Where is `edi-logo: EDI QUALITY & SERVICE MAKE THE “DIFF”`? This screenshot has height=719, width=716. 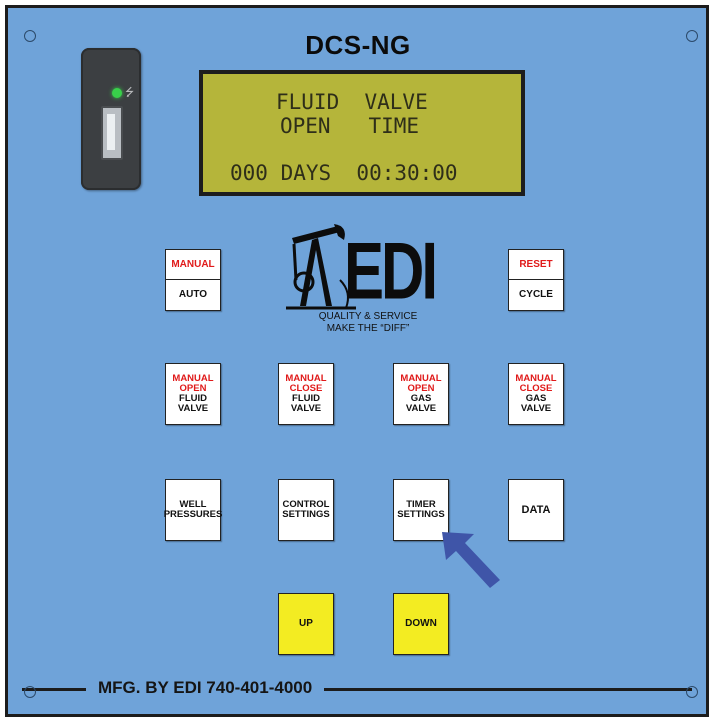
edi-logo: EDI QUALITY & SERVICE MAKE THE “DIFF” is located at coordinates (368, 282).